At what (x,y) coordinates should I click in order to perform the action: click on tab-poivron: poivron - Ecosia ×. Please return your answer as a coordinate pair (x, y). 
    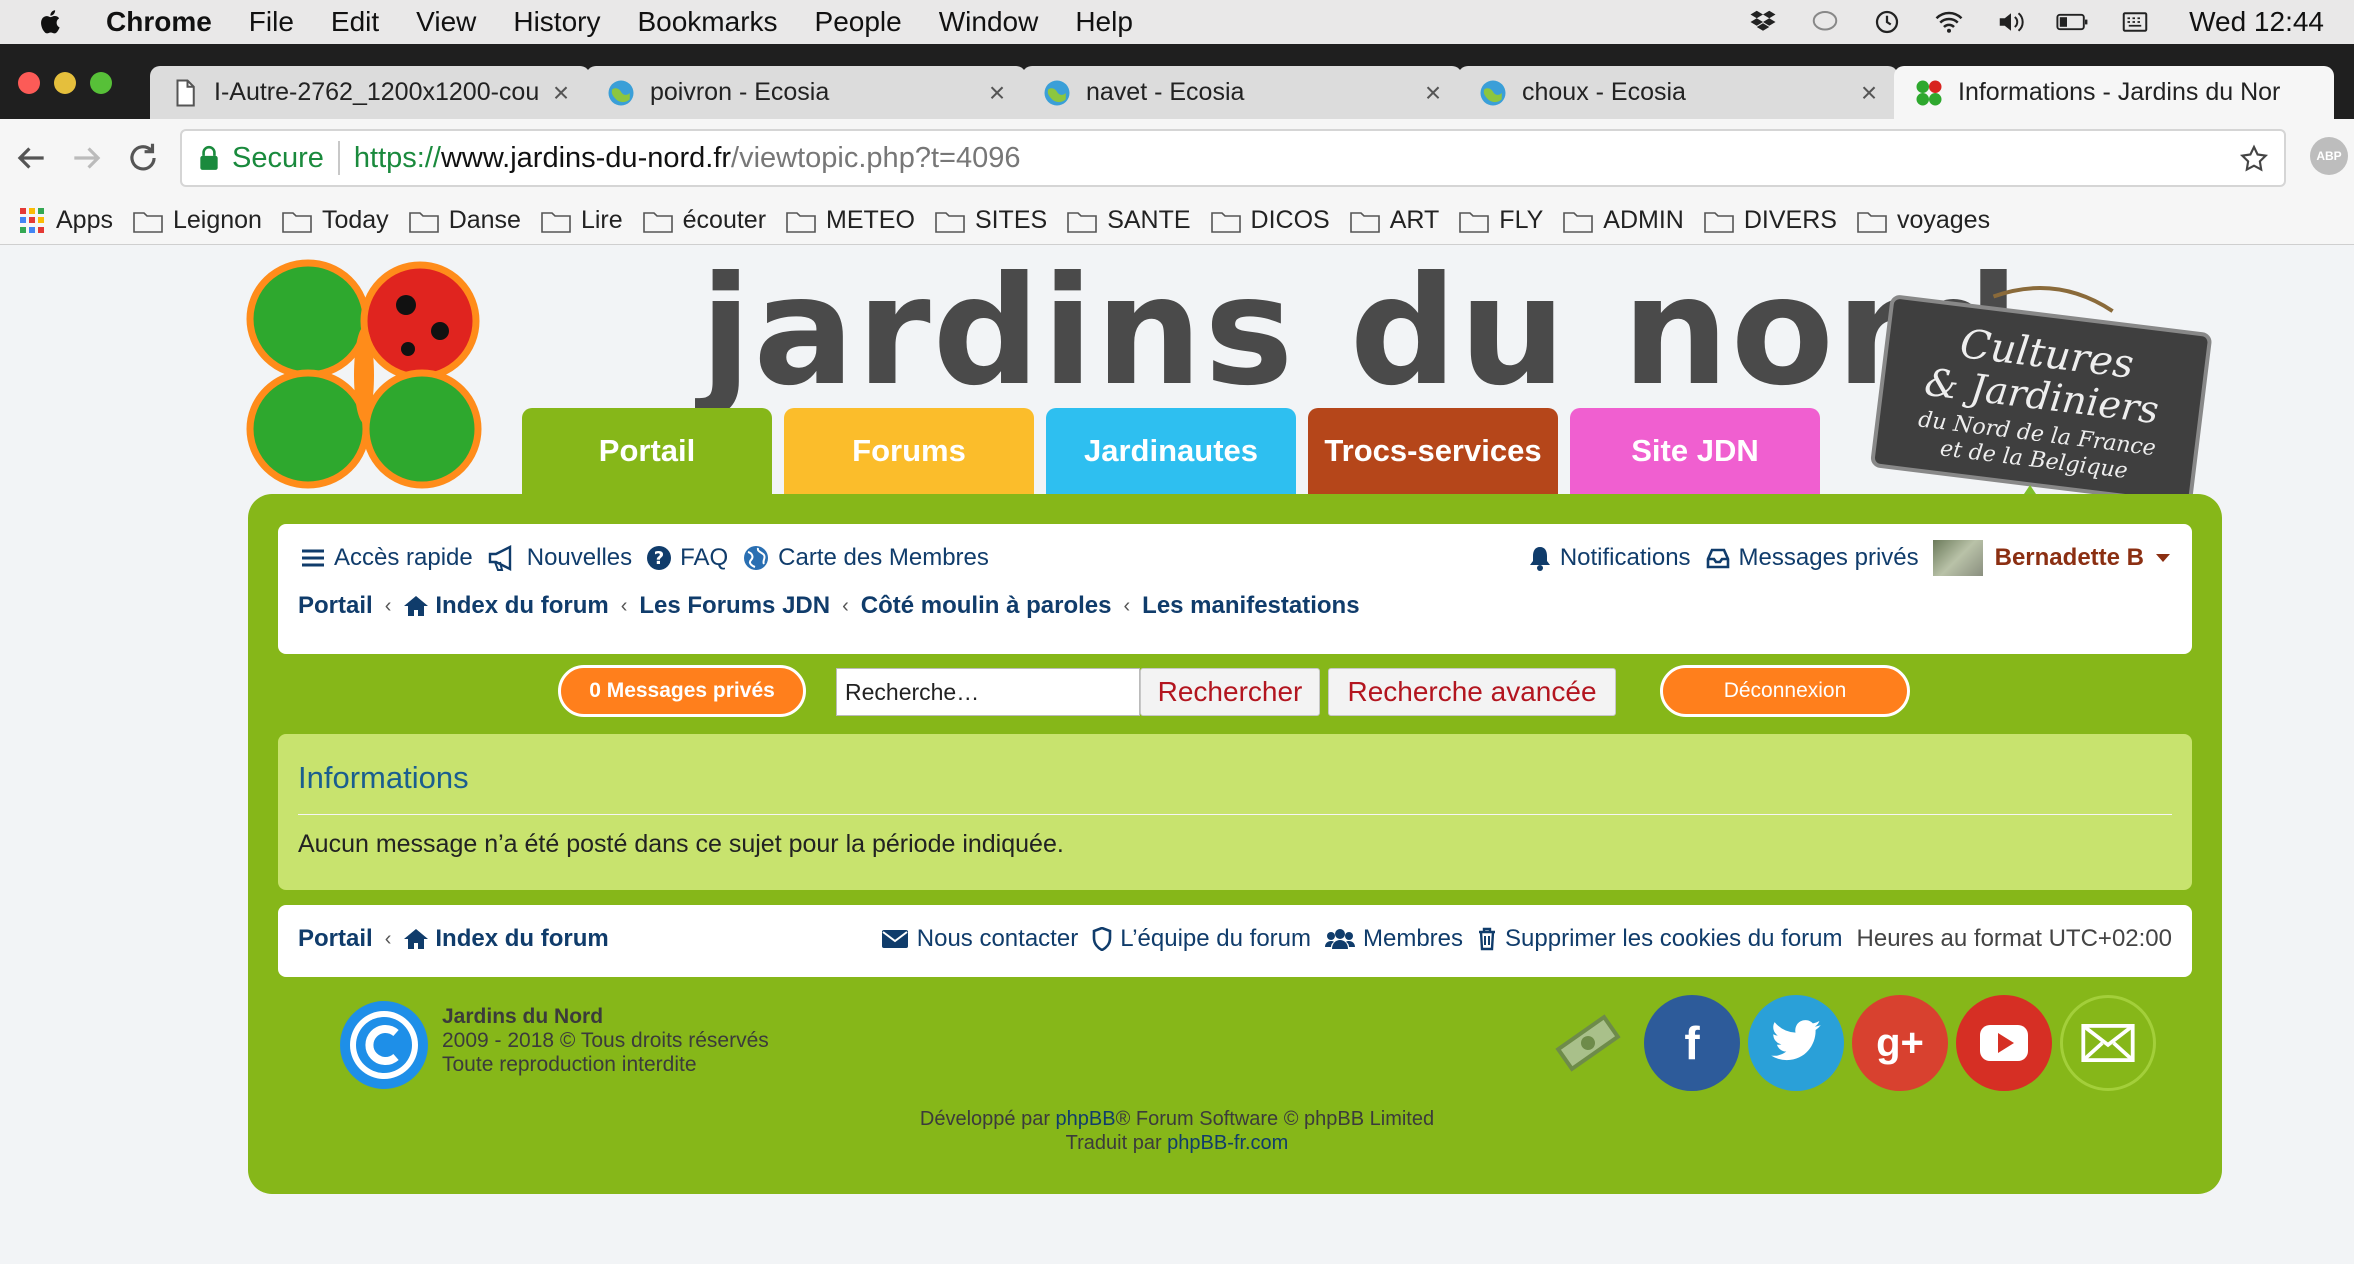
    Looking at the image, I should click on (806, 92).